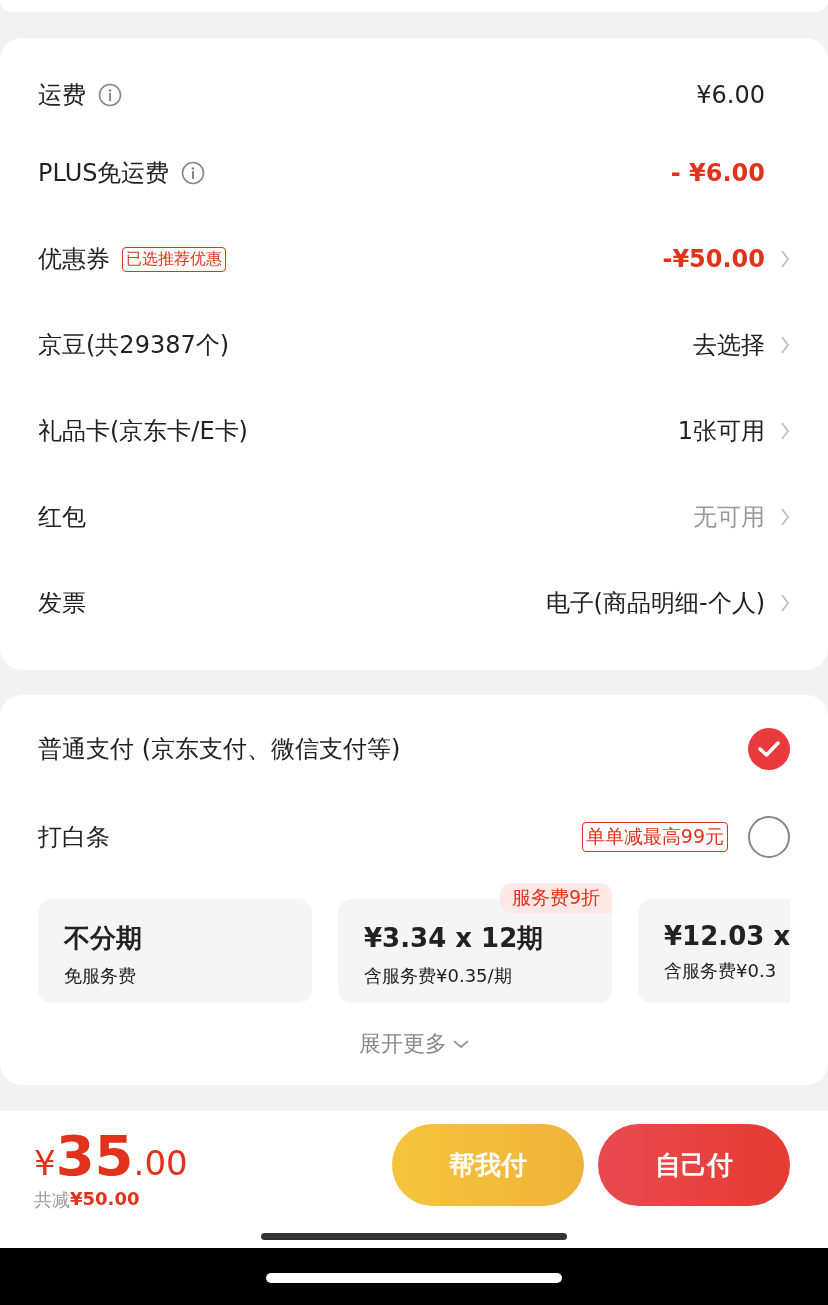 Image resolution: width=828 pixels, height=1305 pixels. What do you see at coordinates (74, 259) in the screenshot?
I see `fee-label: 优惠券` at bounding box center [74, 259].